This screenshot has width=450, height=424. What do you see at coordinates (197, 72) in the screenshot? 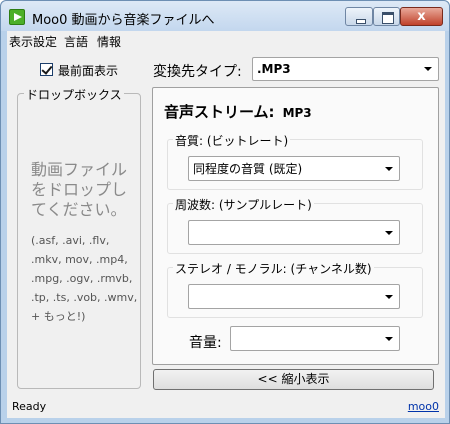
I see `output-type-label: 変換先タイプ:` at bounding box center [197, 72].